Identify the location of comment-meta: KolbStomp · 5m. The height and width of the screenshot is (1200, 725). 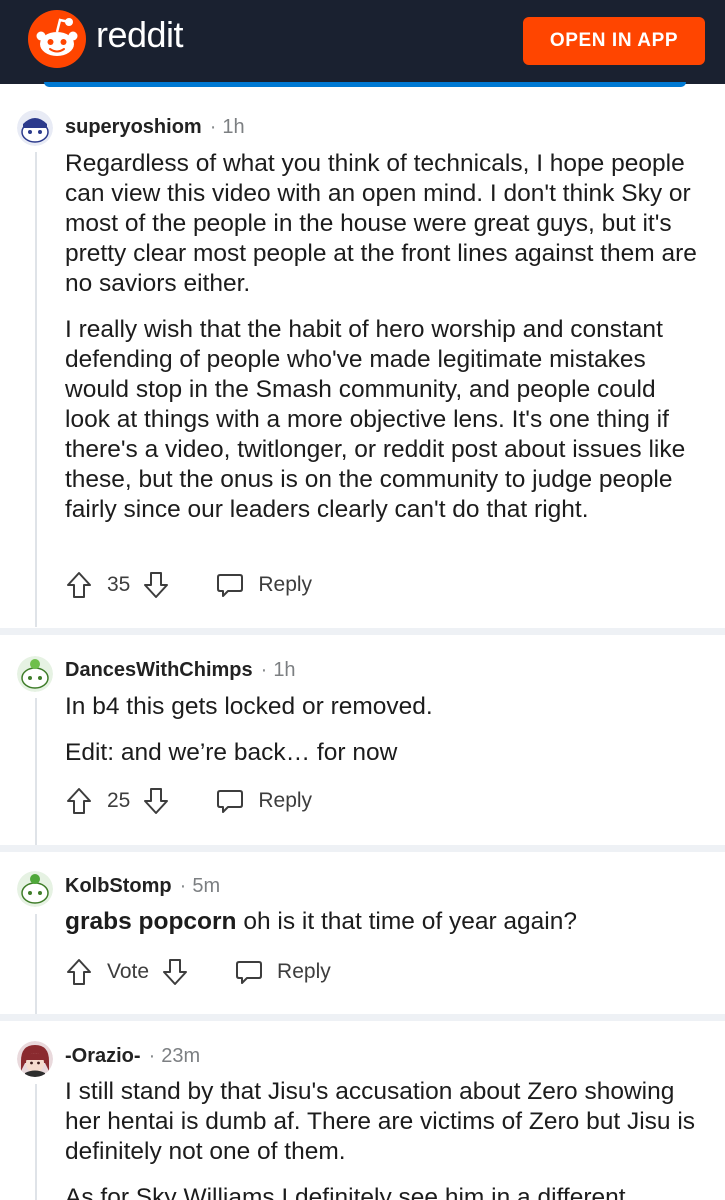
(142, 886).